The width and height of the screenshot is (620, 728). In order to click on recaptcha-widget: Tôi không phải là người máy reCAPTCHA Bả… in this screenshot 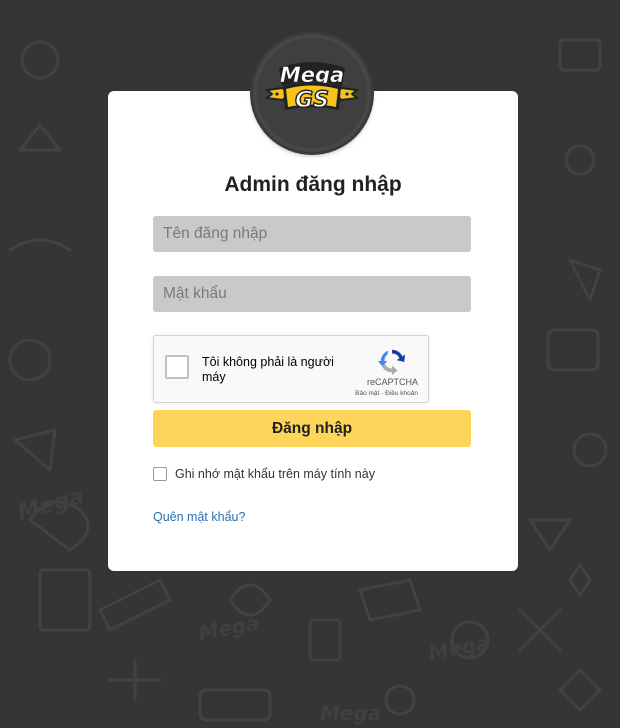, I will do `click(291, 369)`.